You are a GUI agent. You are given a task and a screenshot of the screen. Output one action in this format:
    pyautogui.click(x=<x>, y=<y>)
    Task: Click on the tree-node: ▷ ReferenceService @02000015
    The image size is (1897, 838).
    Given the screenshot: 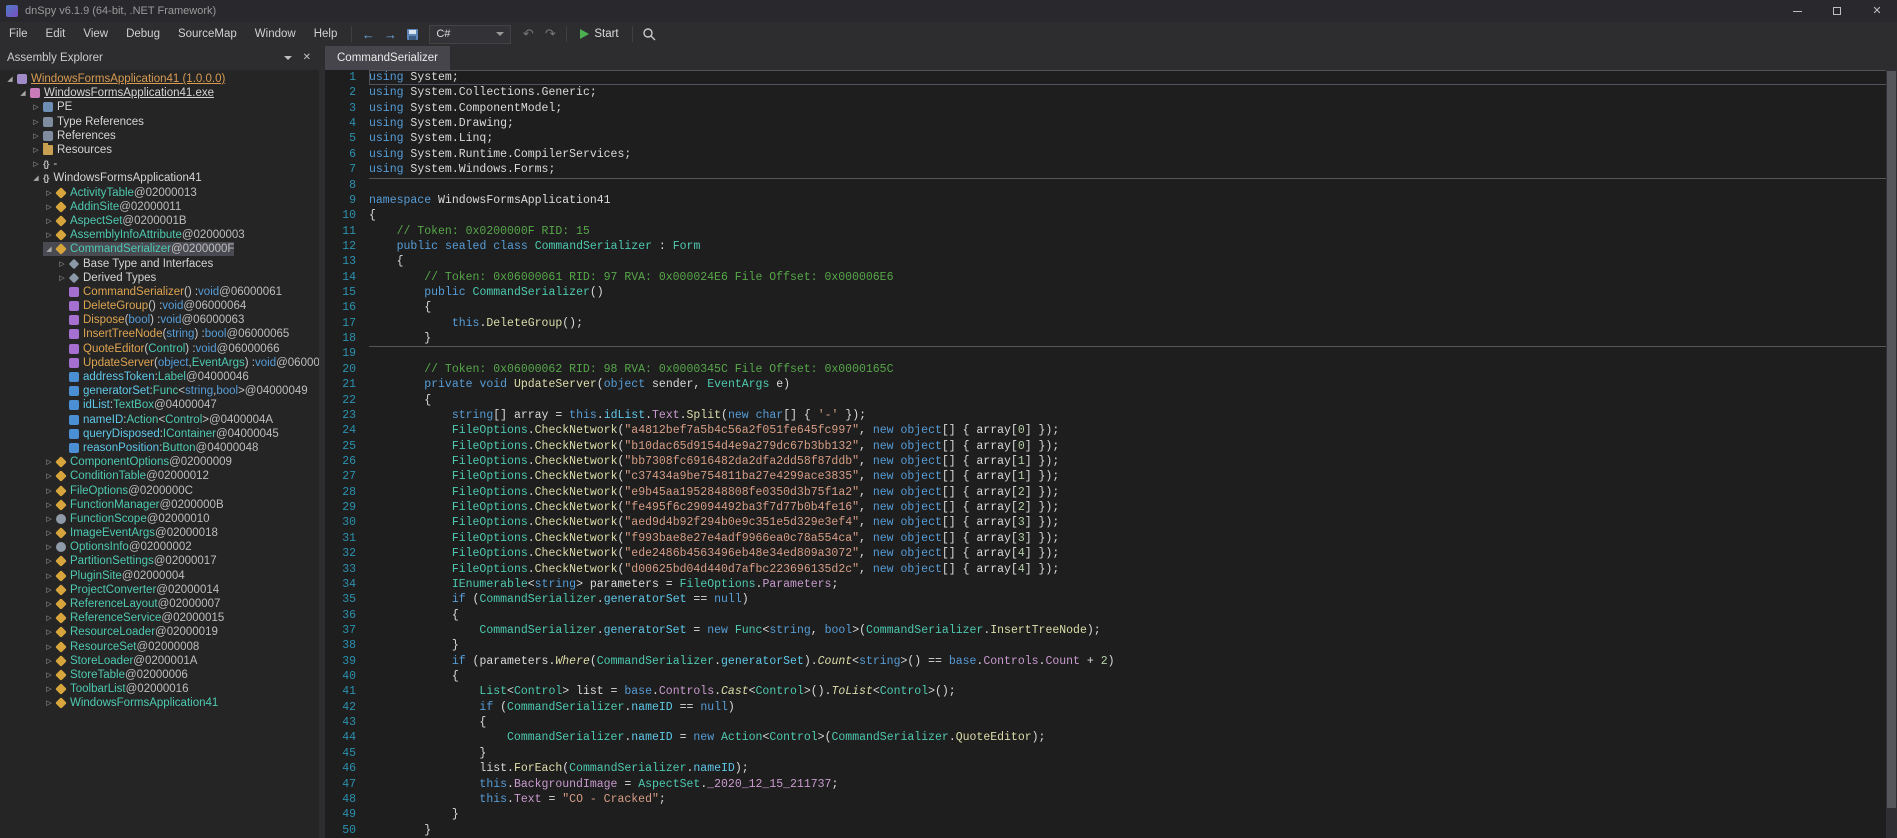 What is the action you would take?
    pyautogui.click(x=159, y=618)
    